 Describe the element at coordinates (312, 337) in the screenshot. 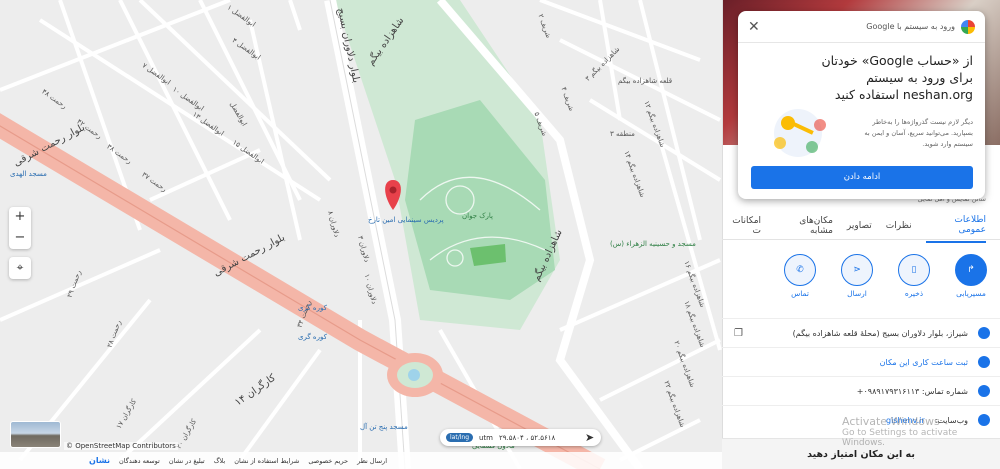

I see `poi-kooreh-gari-2: کوره گری` at that location.